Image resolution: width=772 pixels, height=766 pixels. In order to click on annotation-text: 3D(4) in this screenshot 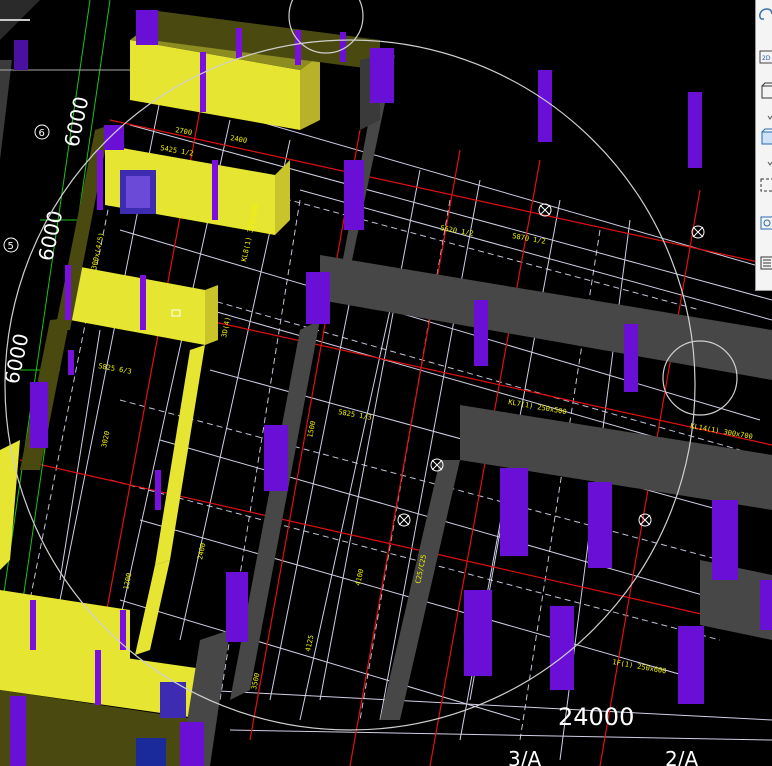, I will do `click(226, 327)`.